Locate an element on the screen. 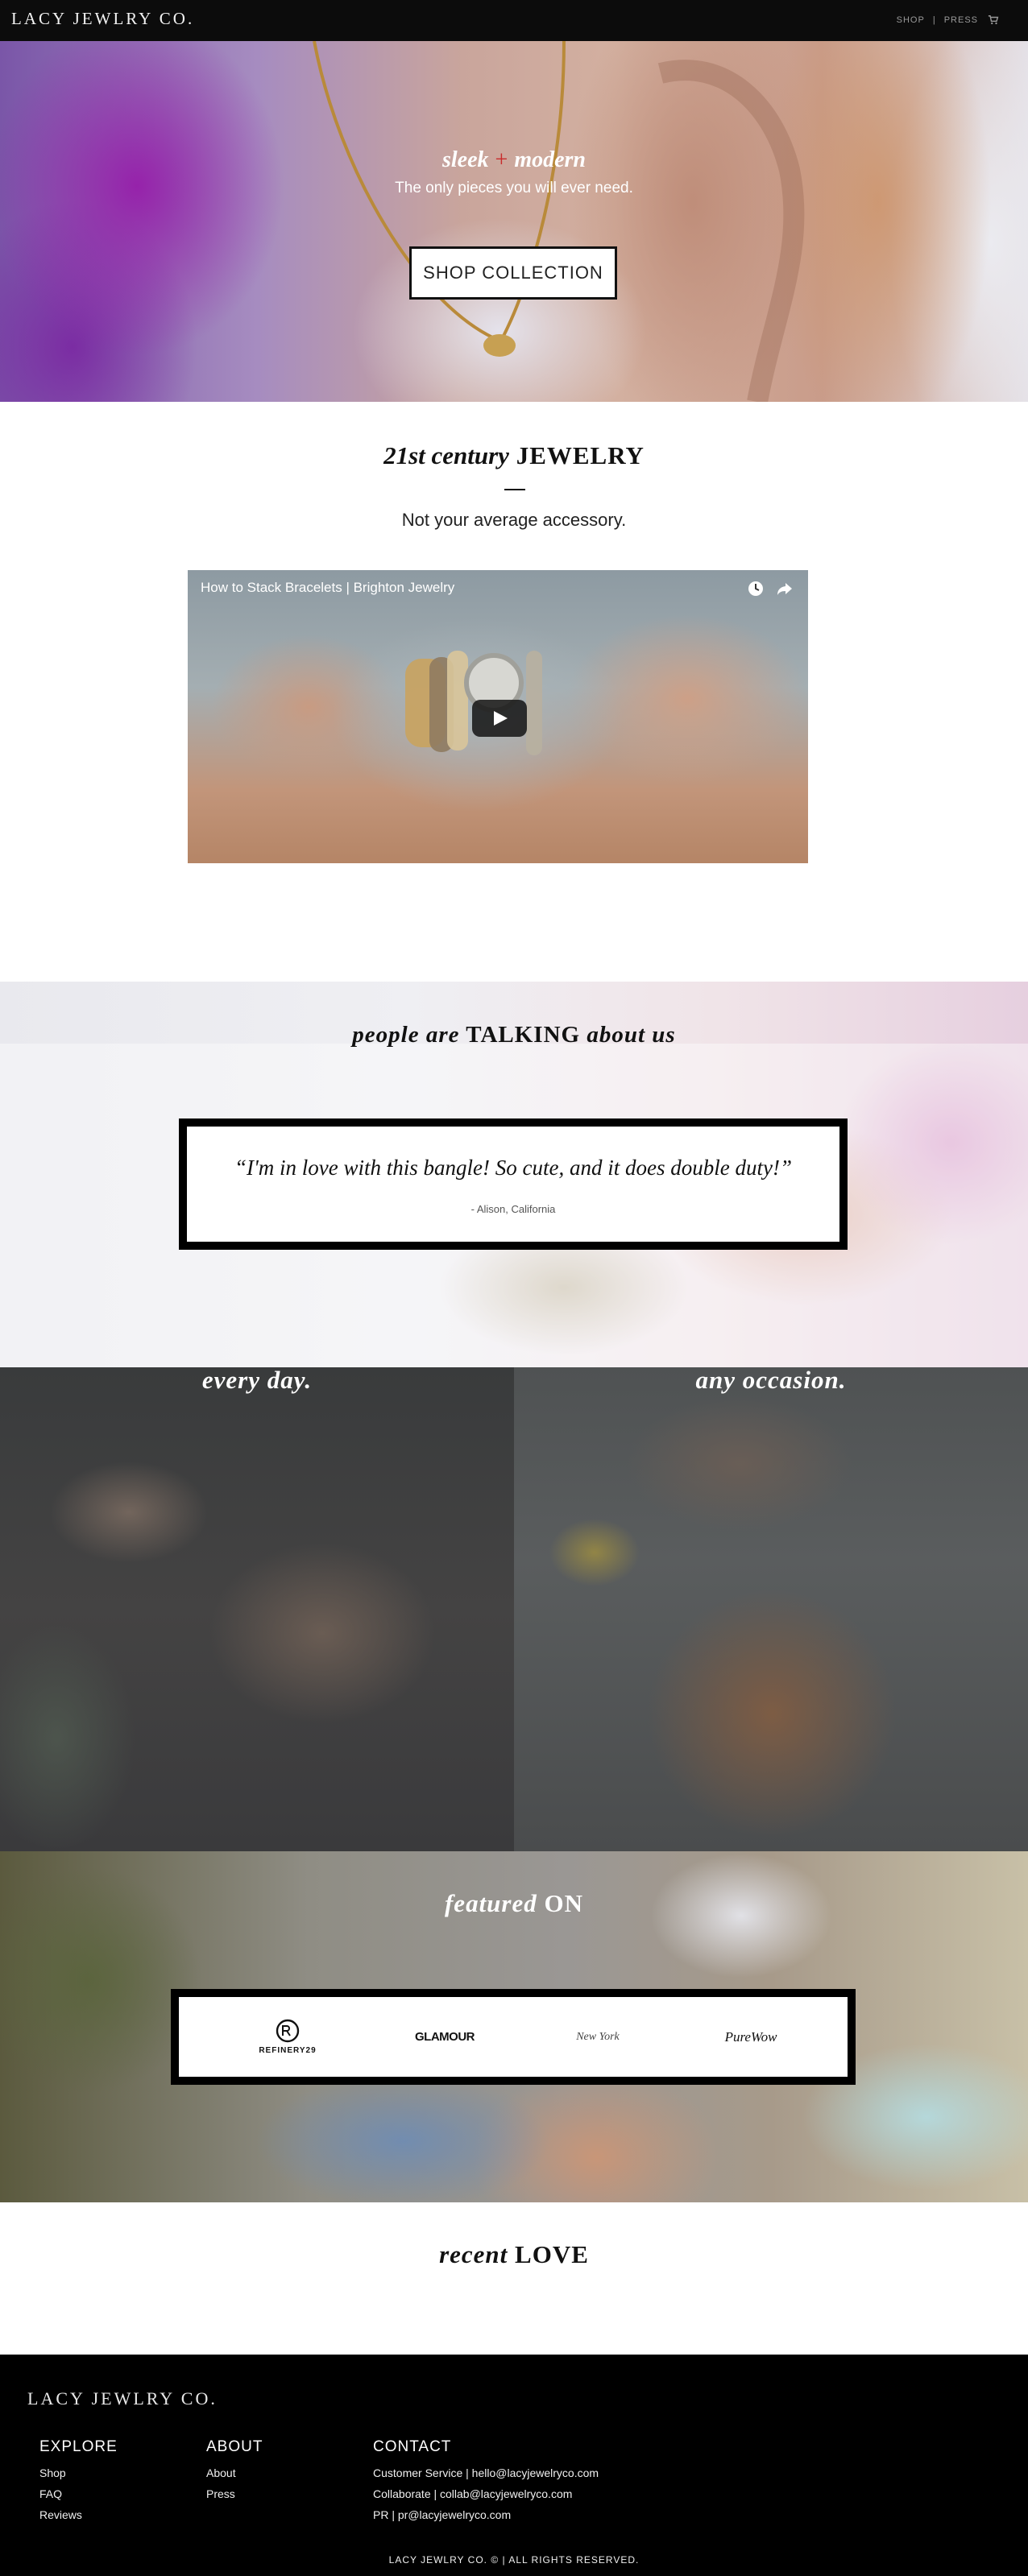 This screenshot has height=2576, width=1028. footer-contact-title: CONTACT is located at coordinates (412, 2446).